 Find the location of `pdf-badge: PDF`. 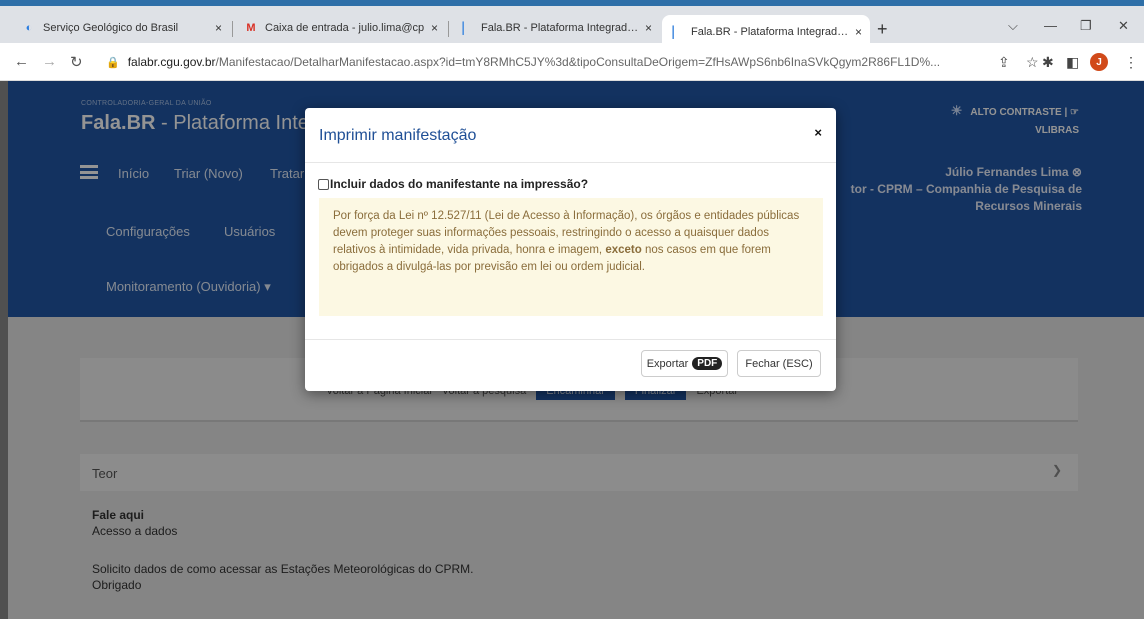

pdf-badge: PDF is located at coordinates (707, 363).